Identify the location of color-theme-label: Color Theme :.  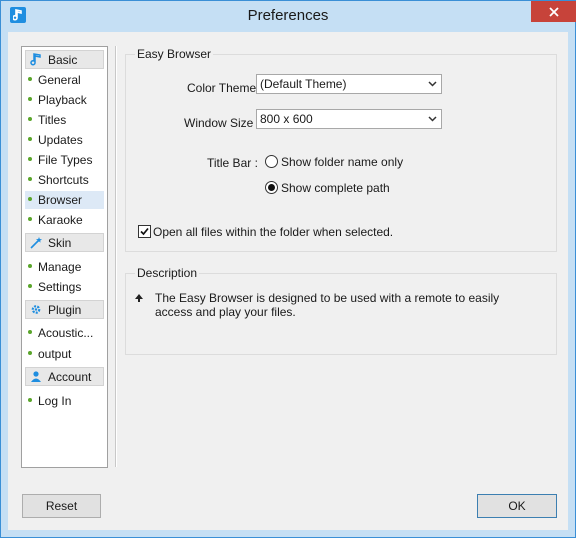
(225, 88).